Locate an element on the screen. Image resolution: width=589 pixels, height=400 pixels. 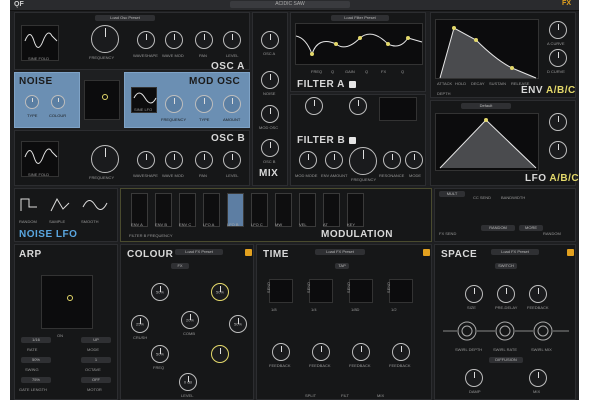
colour-comb-knob: 20% is located at coordinates (190, 320).